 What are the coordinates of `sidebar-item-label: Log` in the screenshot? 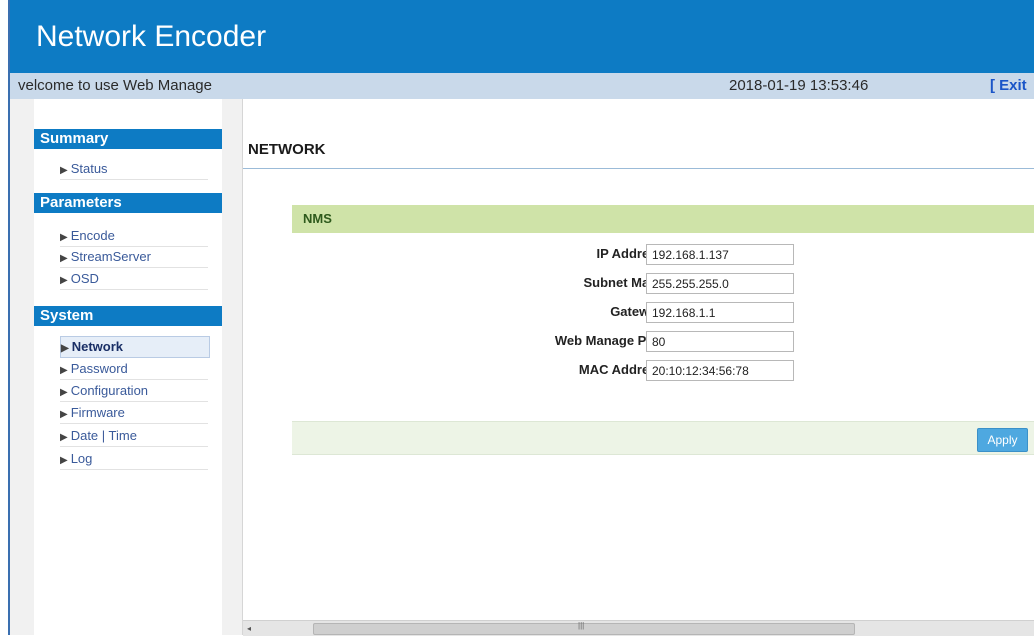 It's located at (81, 458).